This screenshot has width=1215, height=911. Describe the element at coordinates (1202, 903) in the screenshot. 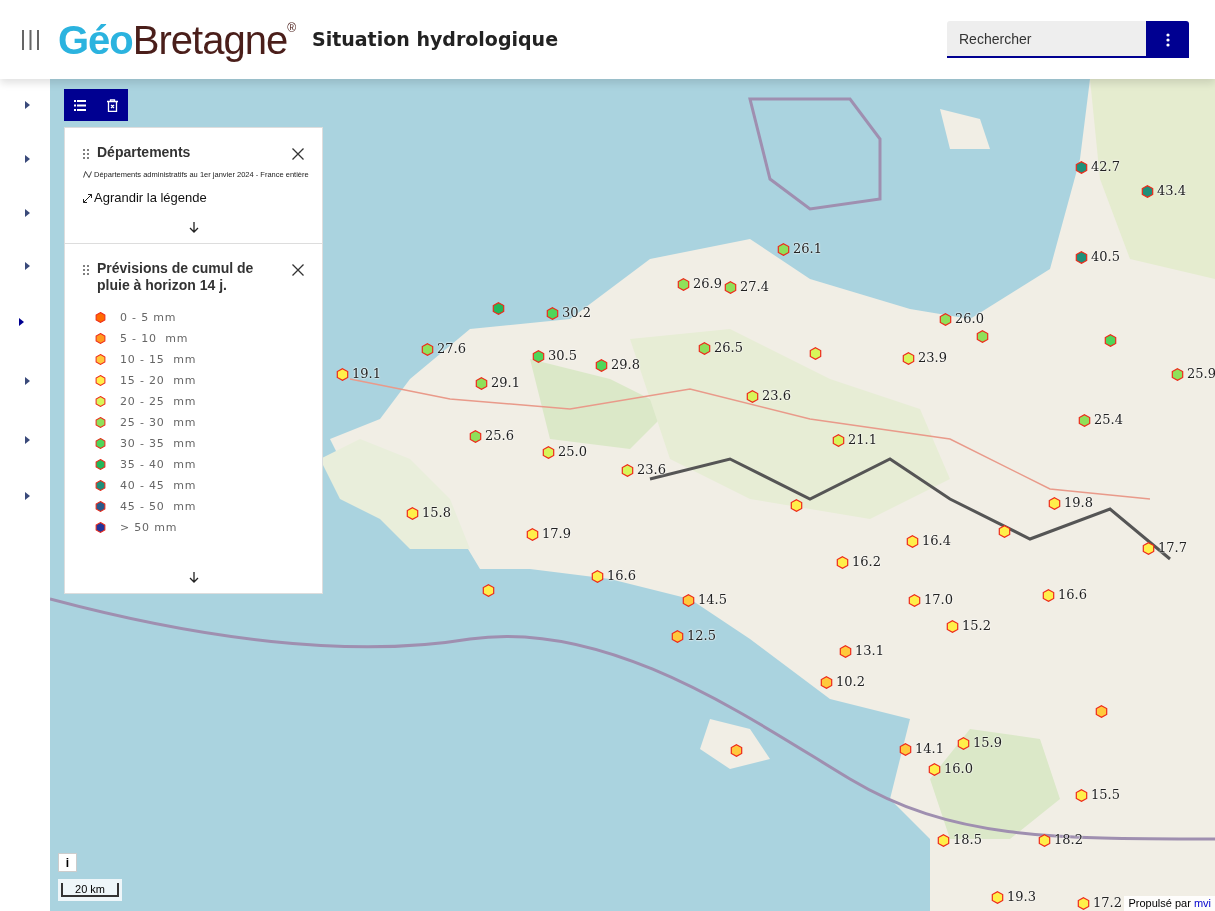

I see `attribution-link: mvi` at that location.